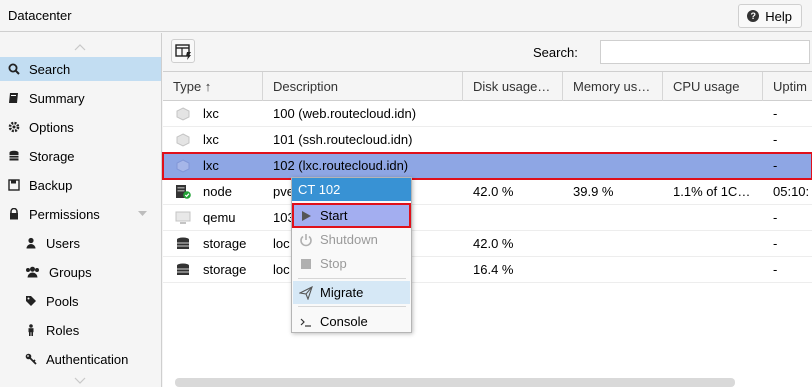  I want to click on help-button: ? Help, so click(770, 16).